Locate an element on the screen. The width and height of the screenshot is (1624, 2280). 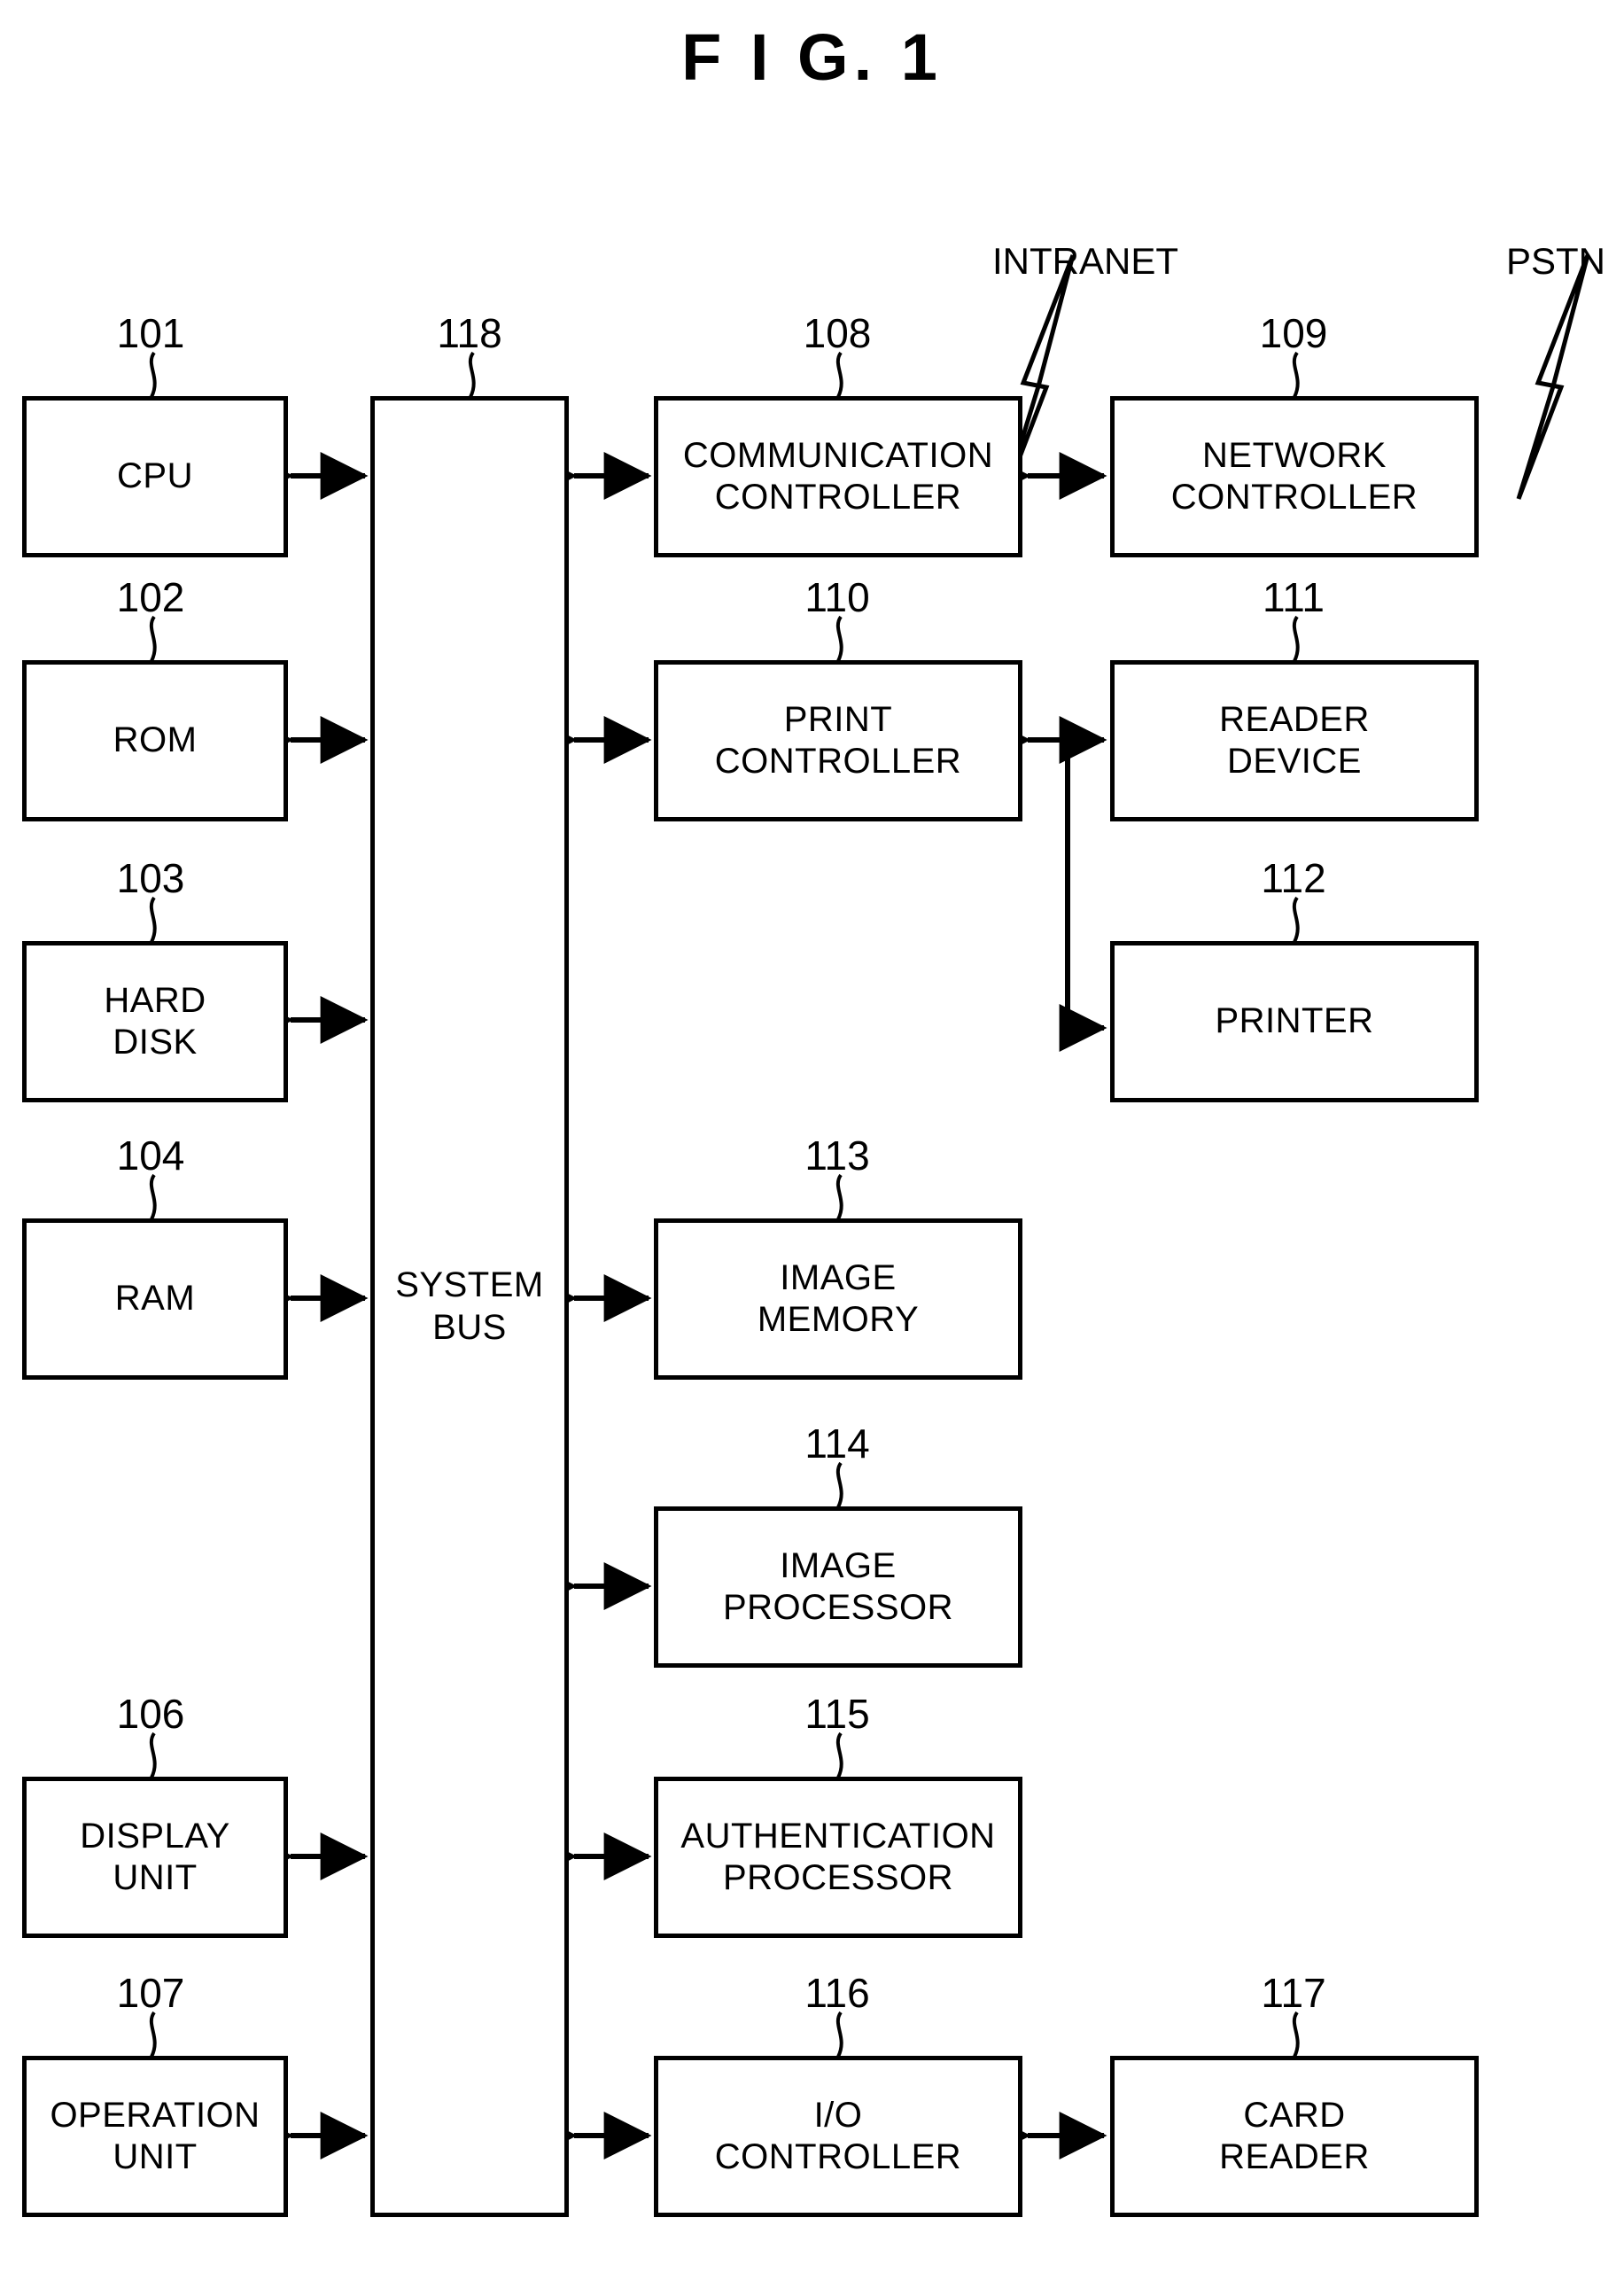
block-print-controller: PRINT CONTROLLER is located at coordinates (838, 740).